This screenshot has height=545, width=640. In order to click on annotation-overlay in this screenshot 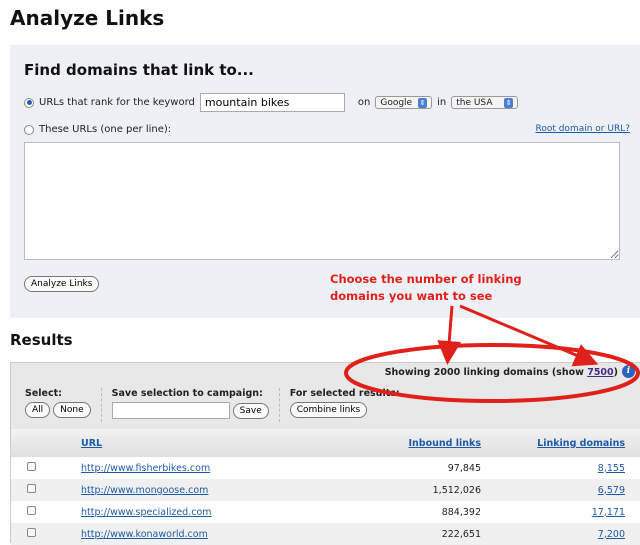, I will do `click(492, 353)`.